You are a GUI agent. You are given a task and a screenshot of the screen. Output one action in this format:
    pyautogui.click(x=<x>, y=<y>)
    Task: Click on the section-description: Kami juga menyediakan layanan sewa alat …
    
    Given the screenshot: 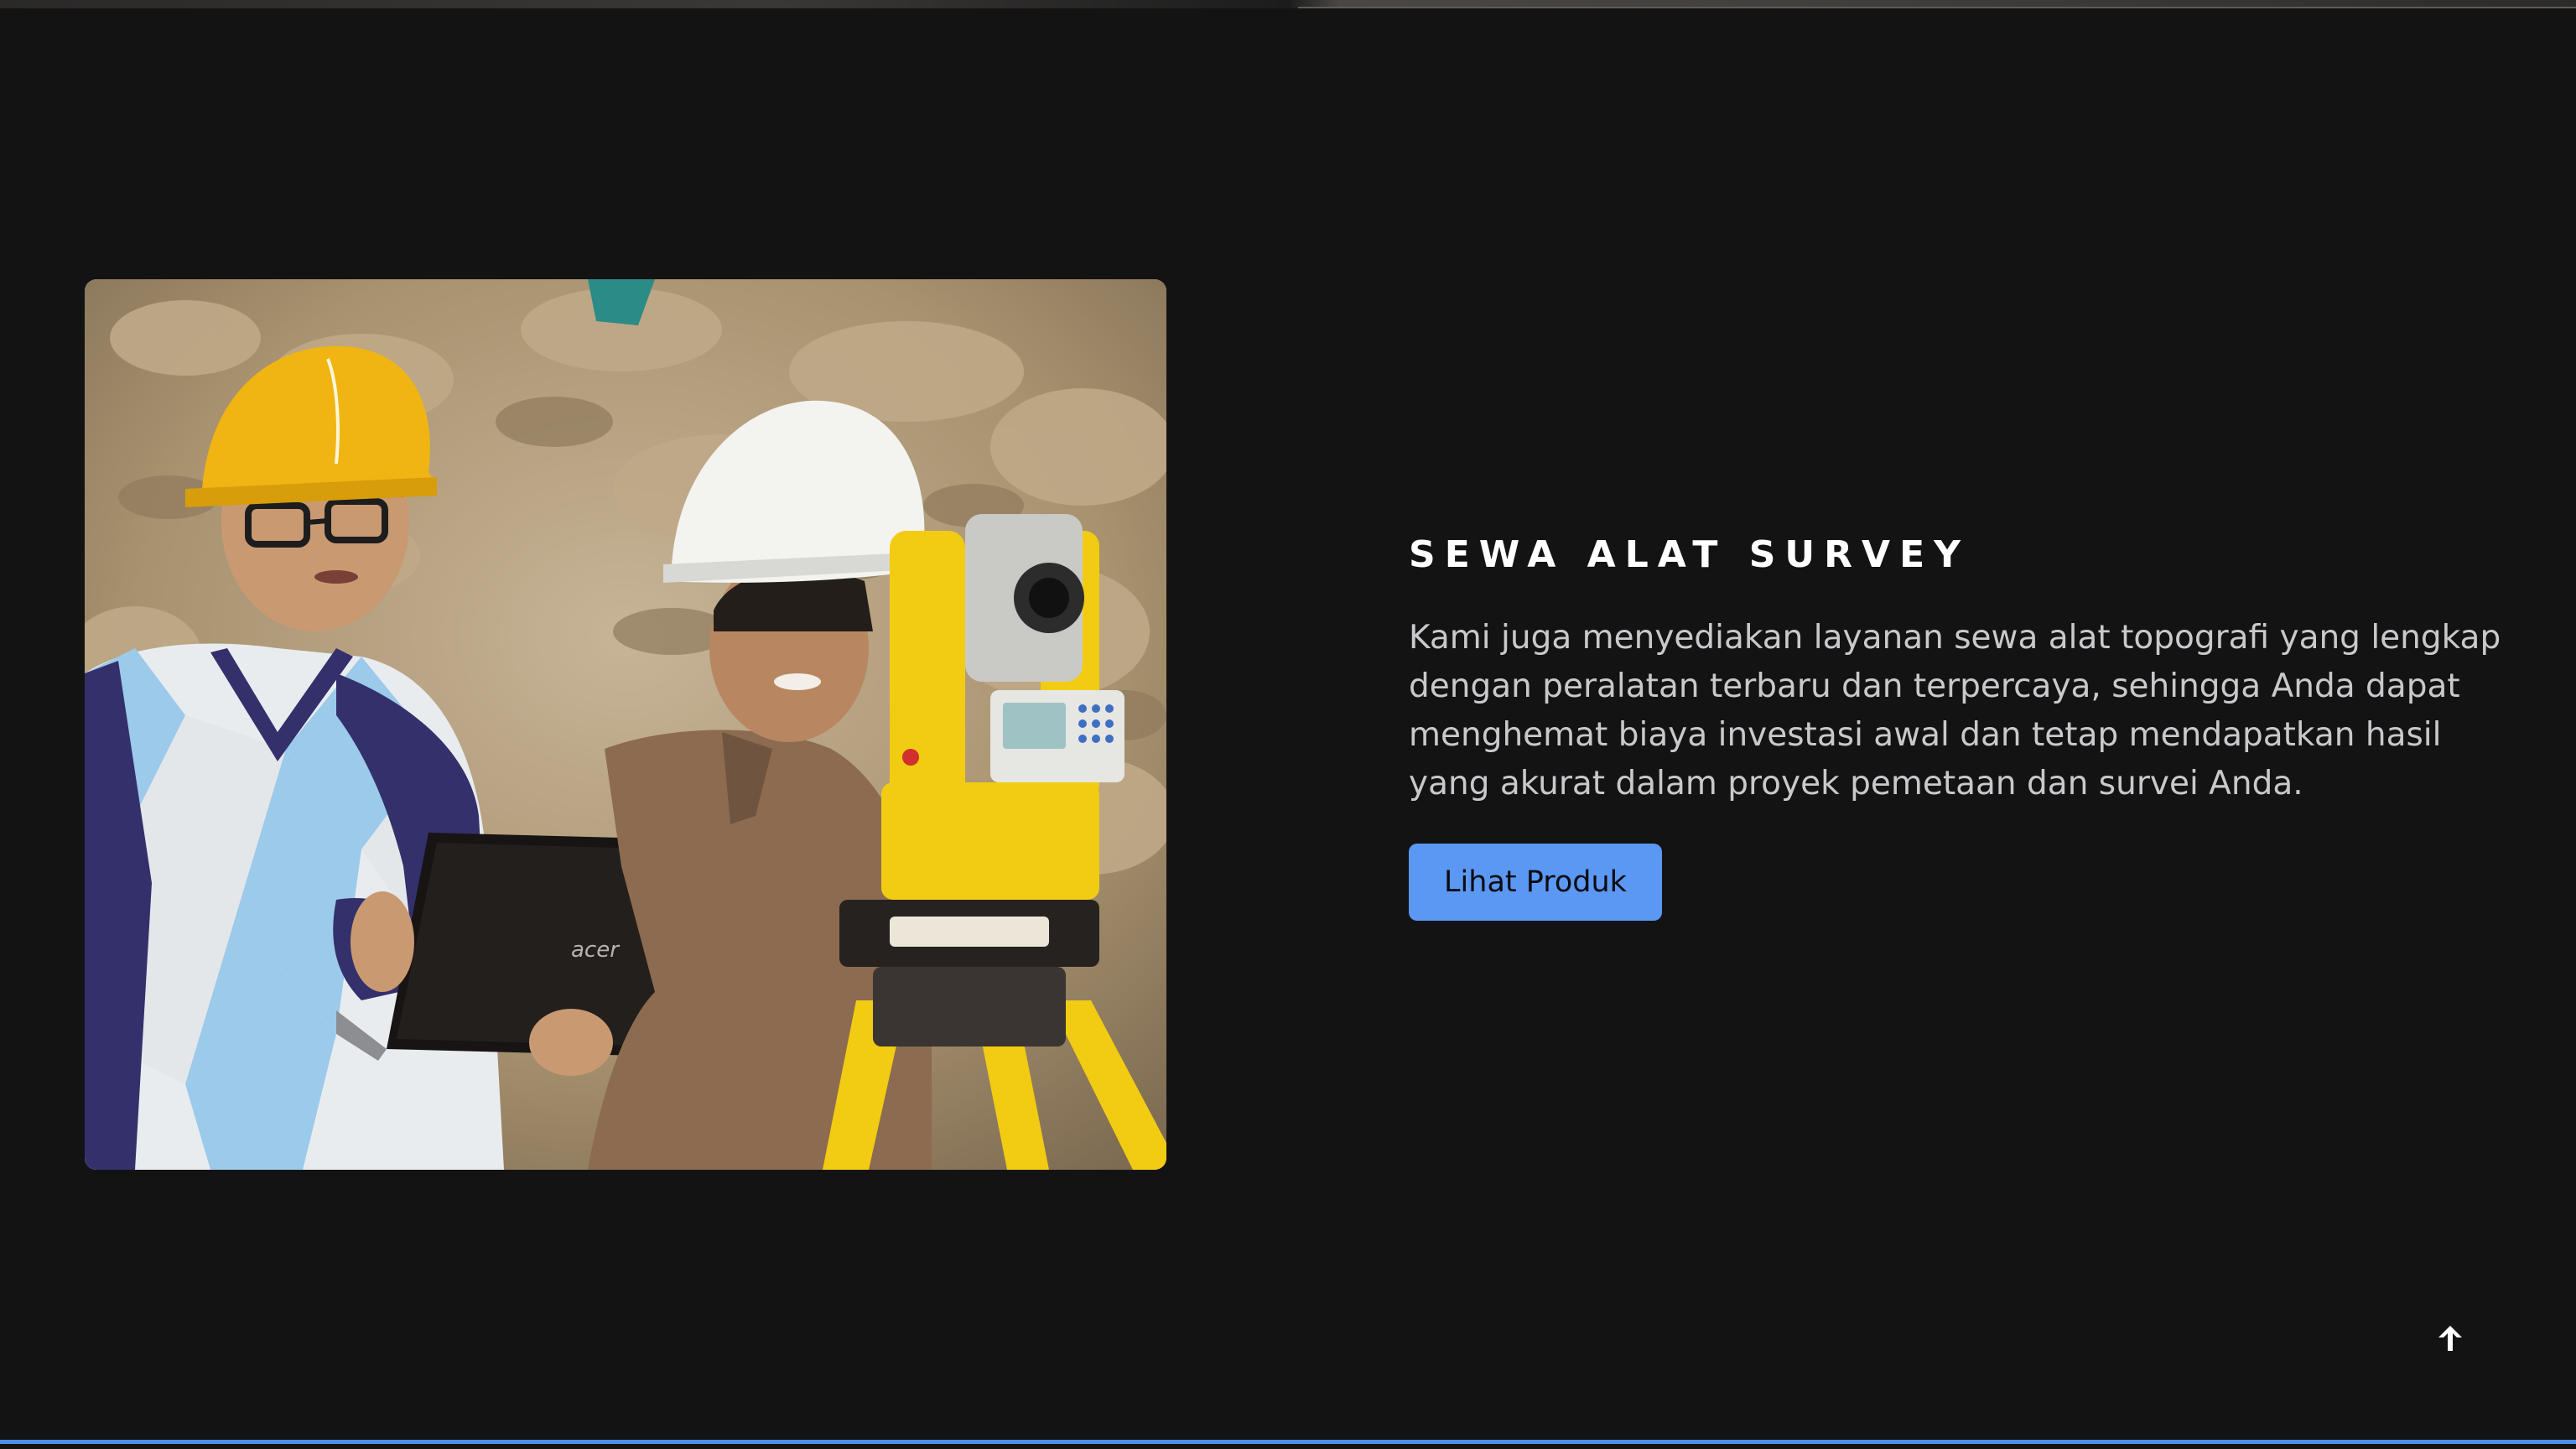 What is the action you would take?
    pyautogui.click(x=1955, y=710)
    